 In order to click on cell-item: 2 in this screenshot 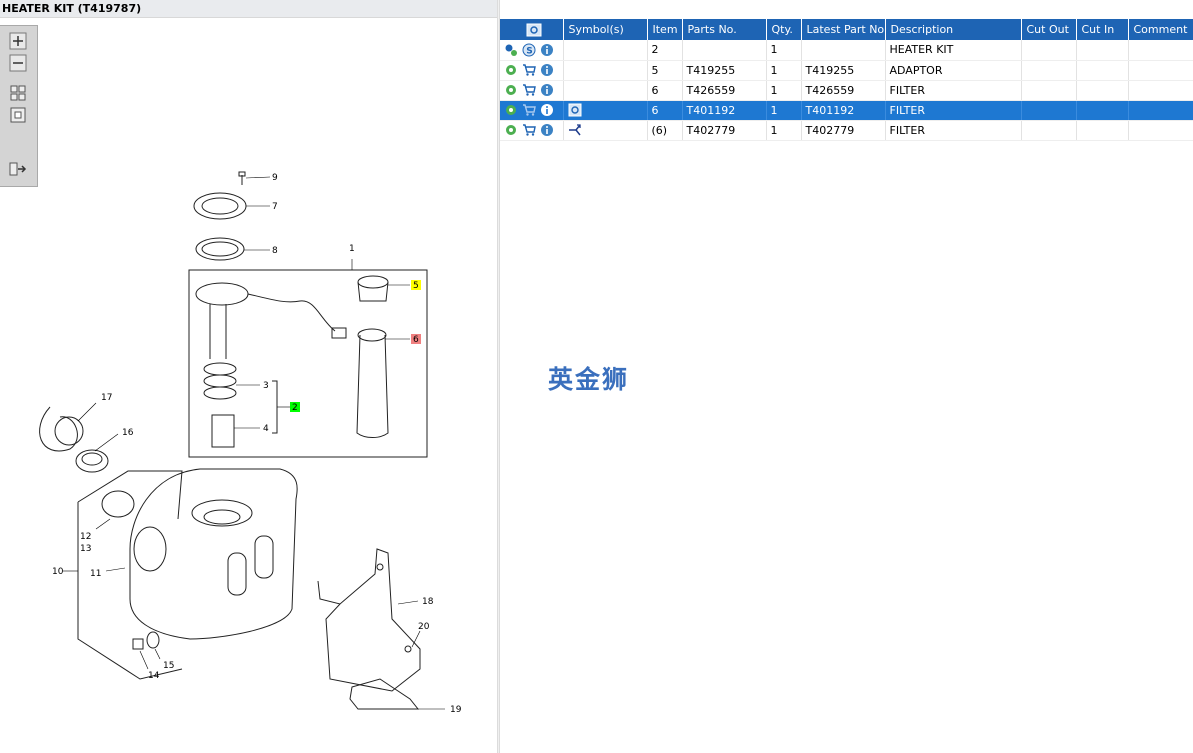, I will do `click(665, 50)`.